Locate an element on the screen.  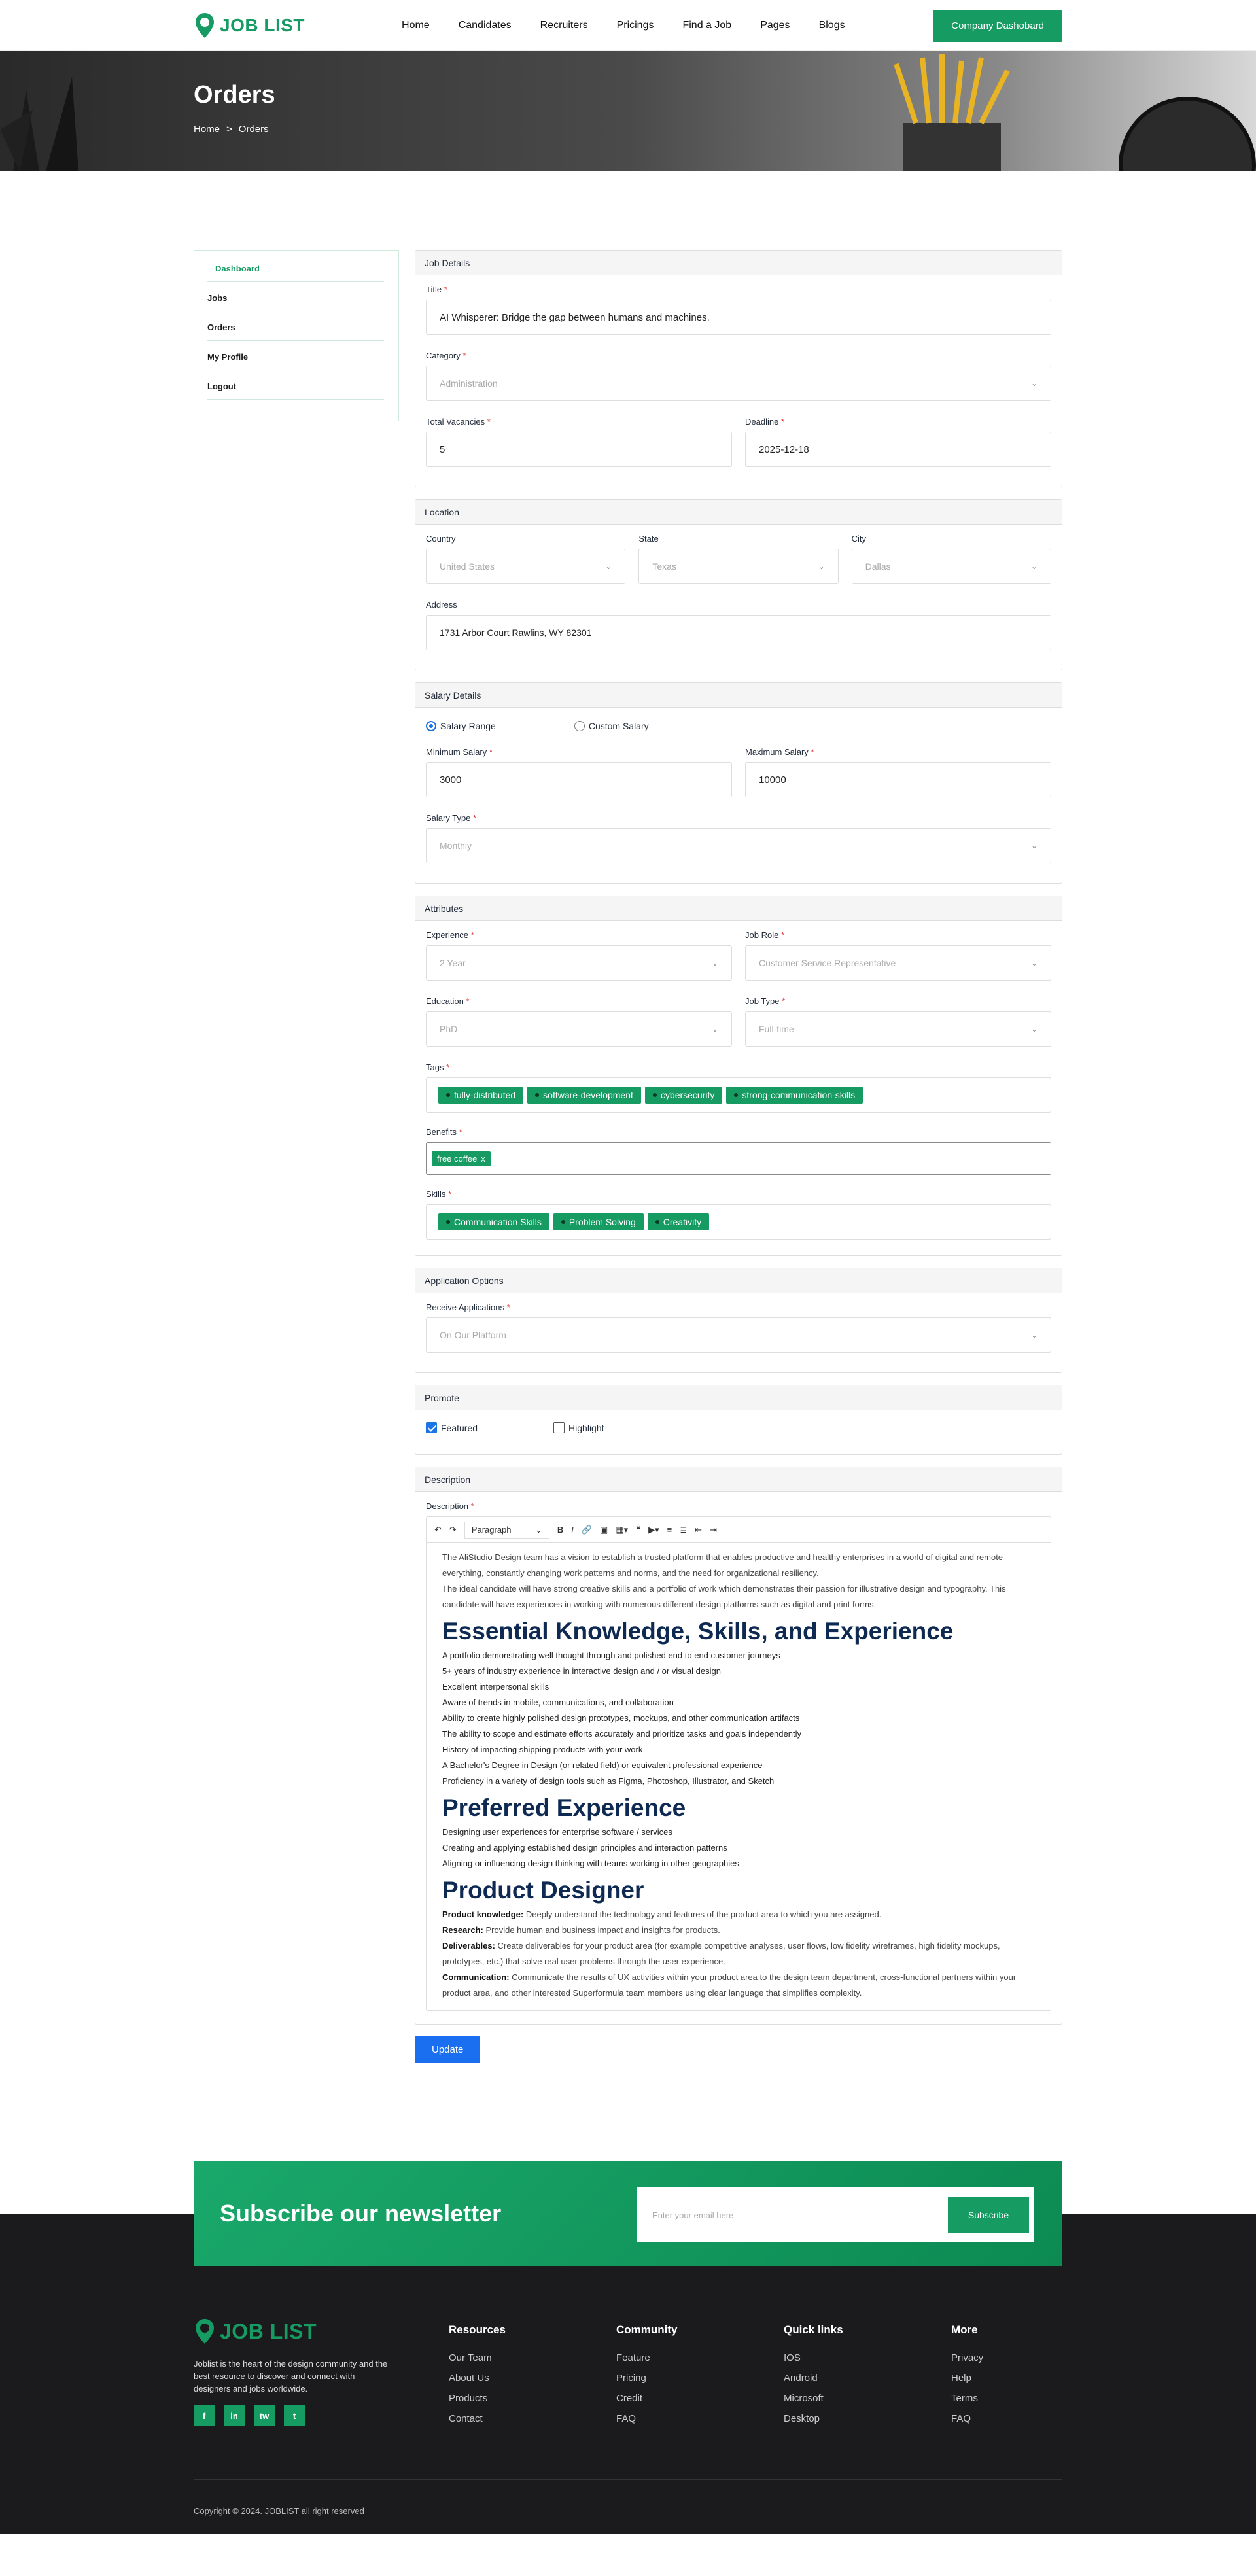
job-role-select: Customer Service Representative is located at coordinates (898, 963).